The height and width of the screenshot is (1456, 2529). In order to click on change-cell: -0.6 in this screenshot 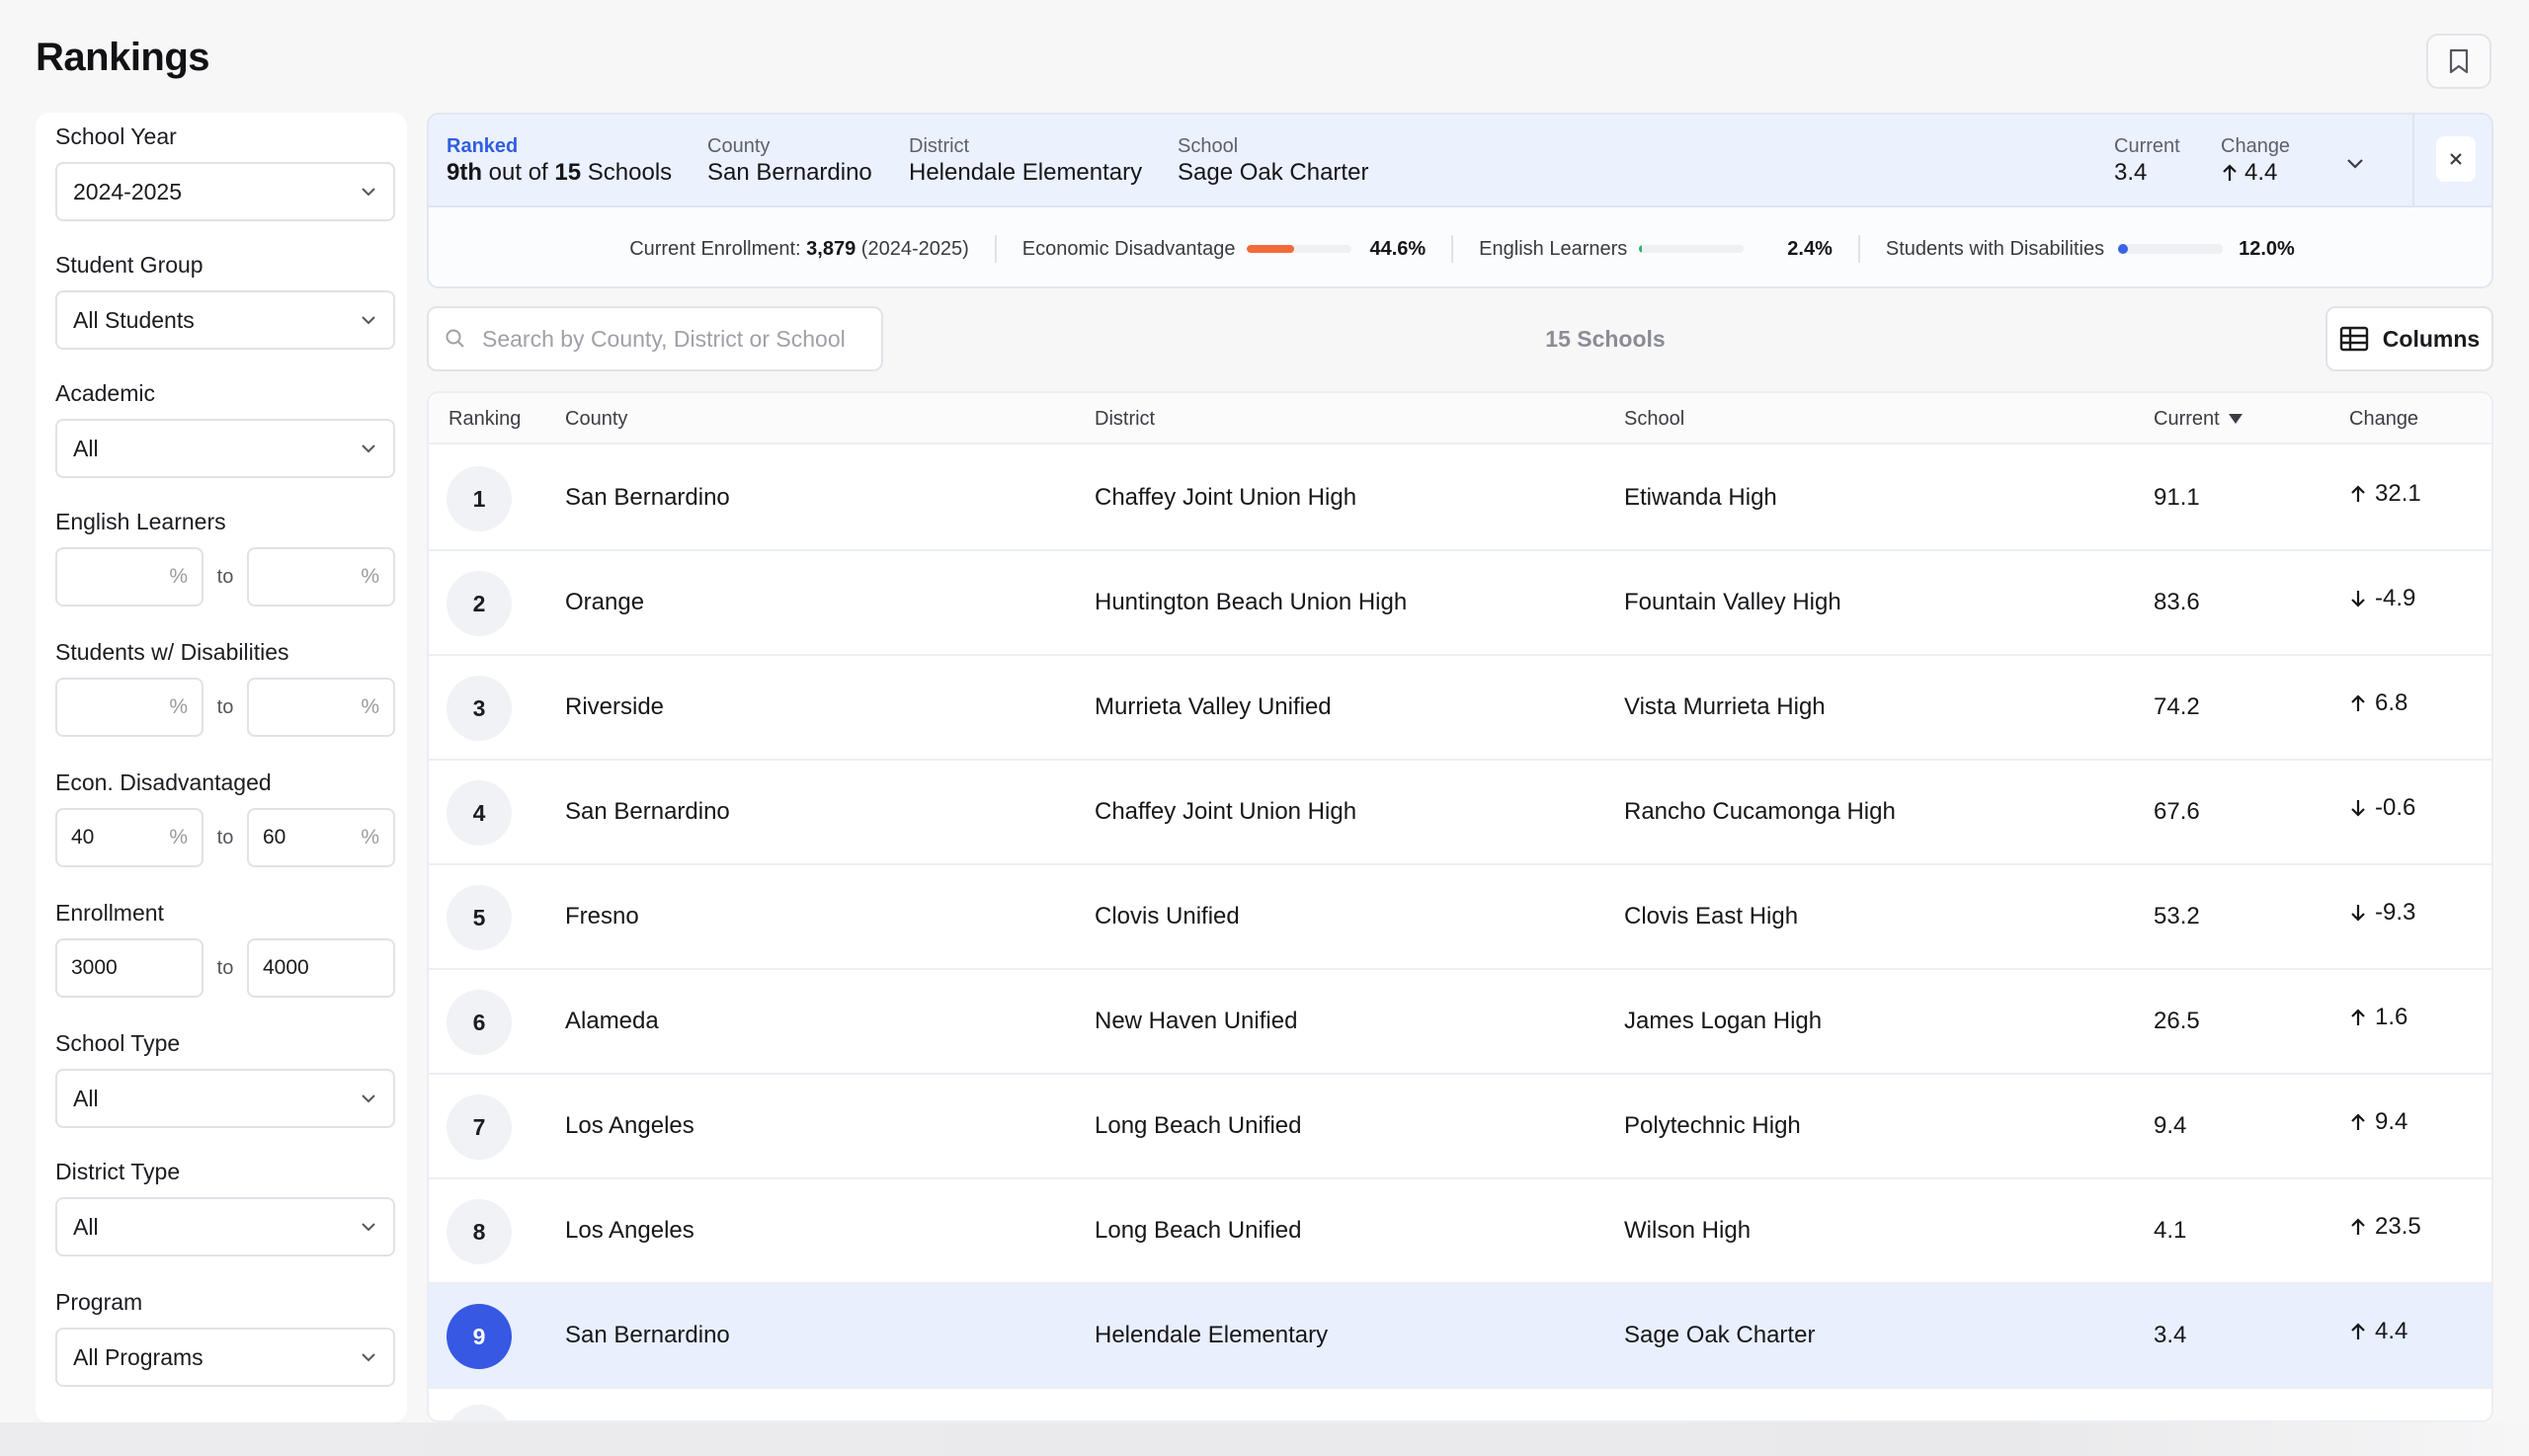, I will do `click(2382, 808)`.